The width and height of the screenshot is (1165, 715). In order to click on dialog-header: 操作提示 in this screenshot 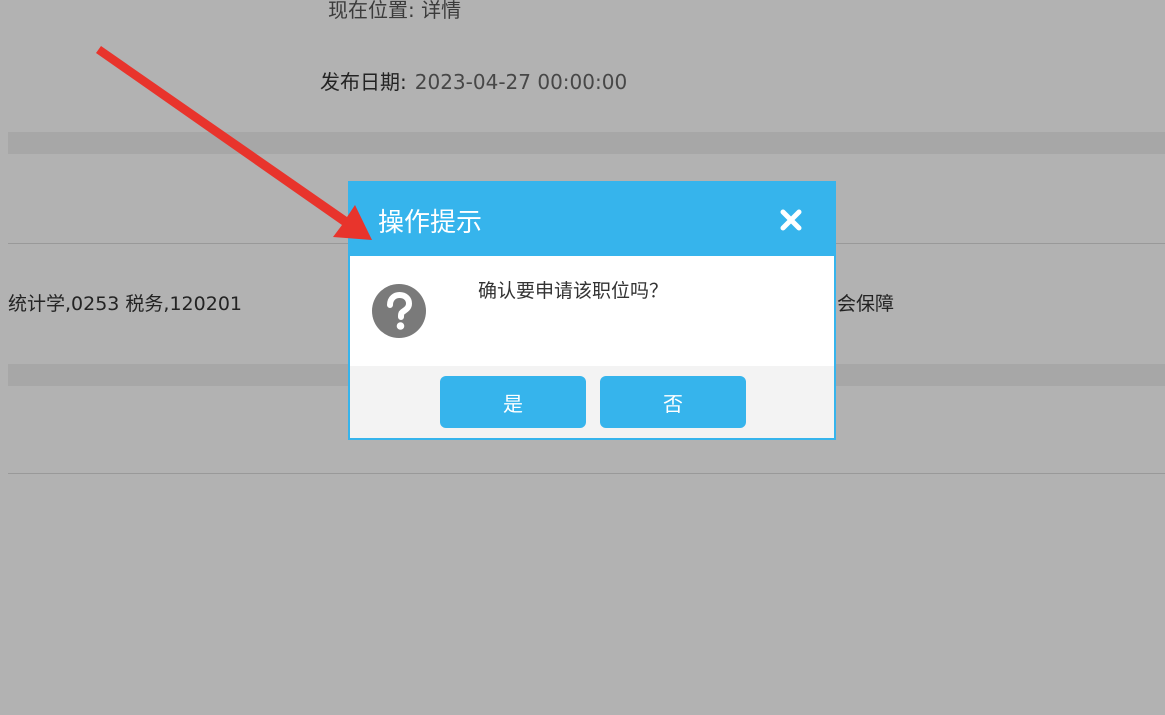, I will do `click(592, 219)`.